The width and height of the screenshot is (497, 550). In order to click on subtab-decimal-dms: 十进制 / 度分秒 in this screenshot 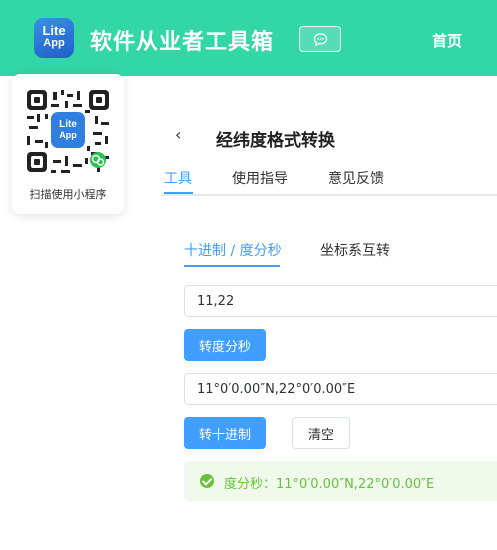, I will do `click(233, 250)`.